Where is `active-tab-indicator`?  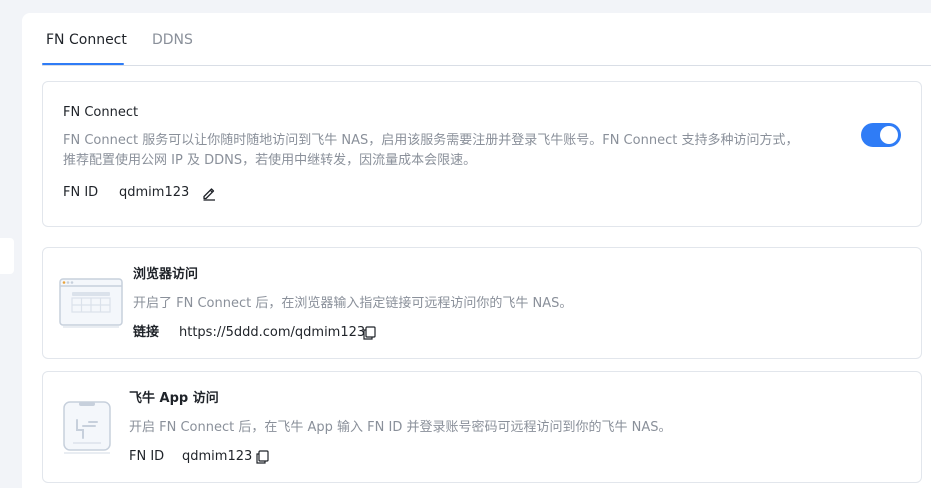 active-tab-indicator is located at coordinates (83, 64).